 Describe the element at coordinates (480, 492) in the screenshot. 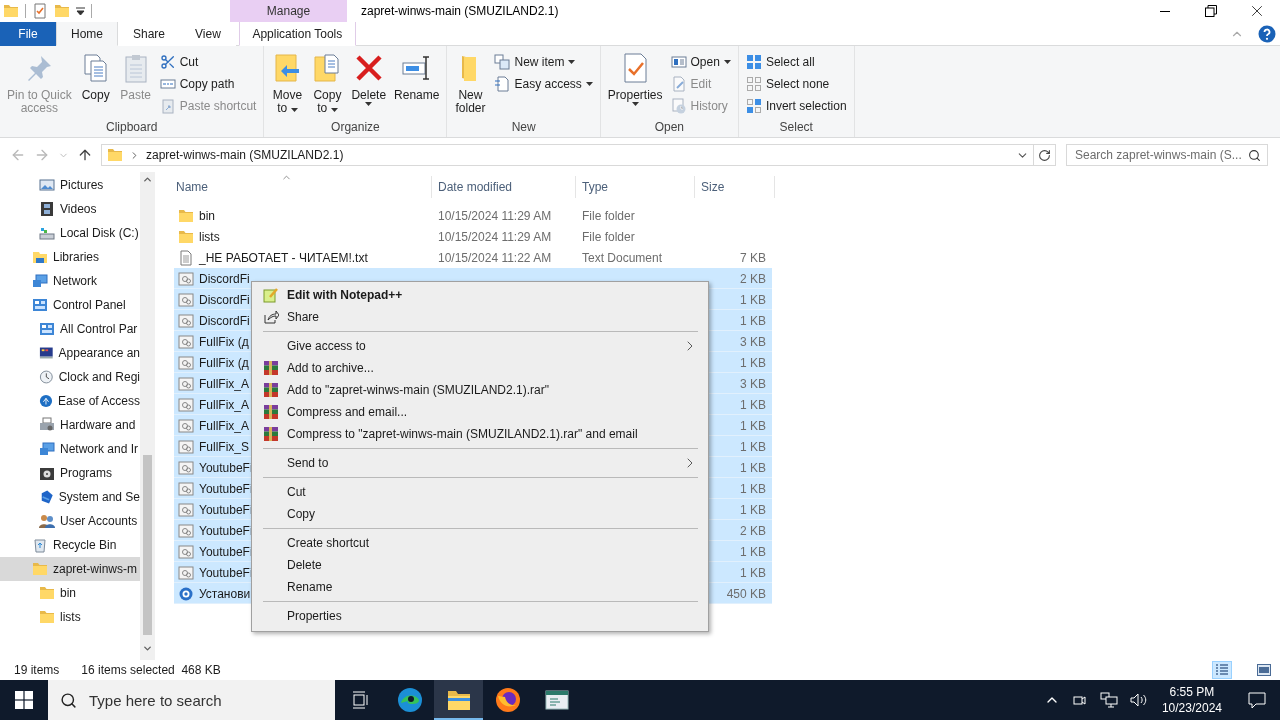

I see `menu-item: Cut` at that location.